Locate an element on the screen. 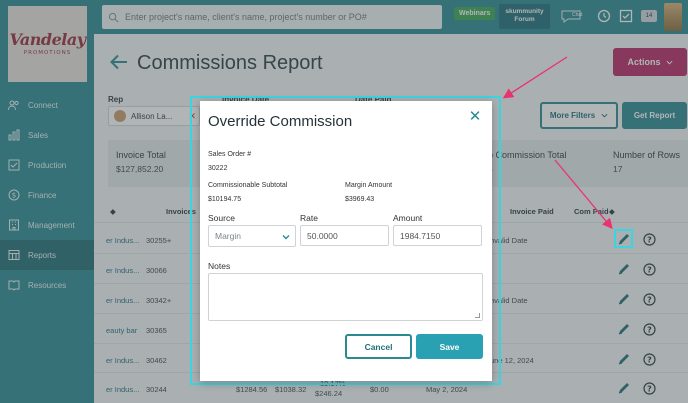 The height and width of the screenshot is (403, 688). rate-input is located at coordinates (344, 235).